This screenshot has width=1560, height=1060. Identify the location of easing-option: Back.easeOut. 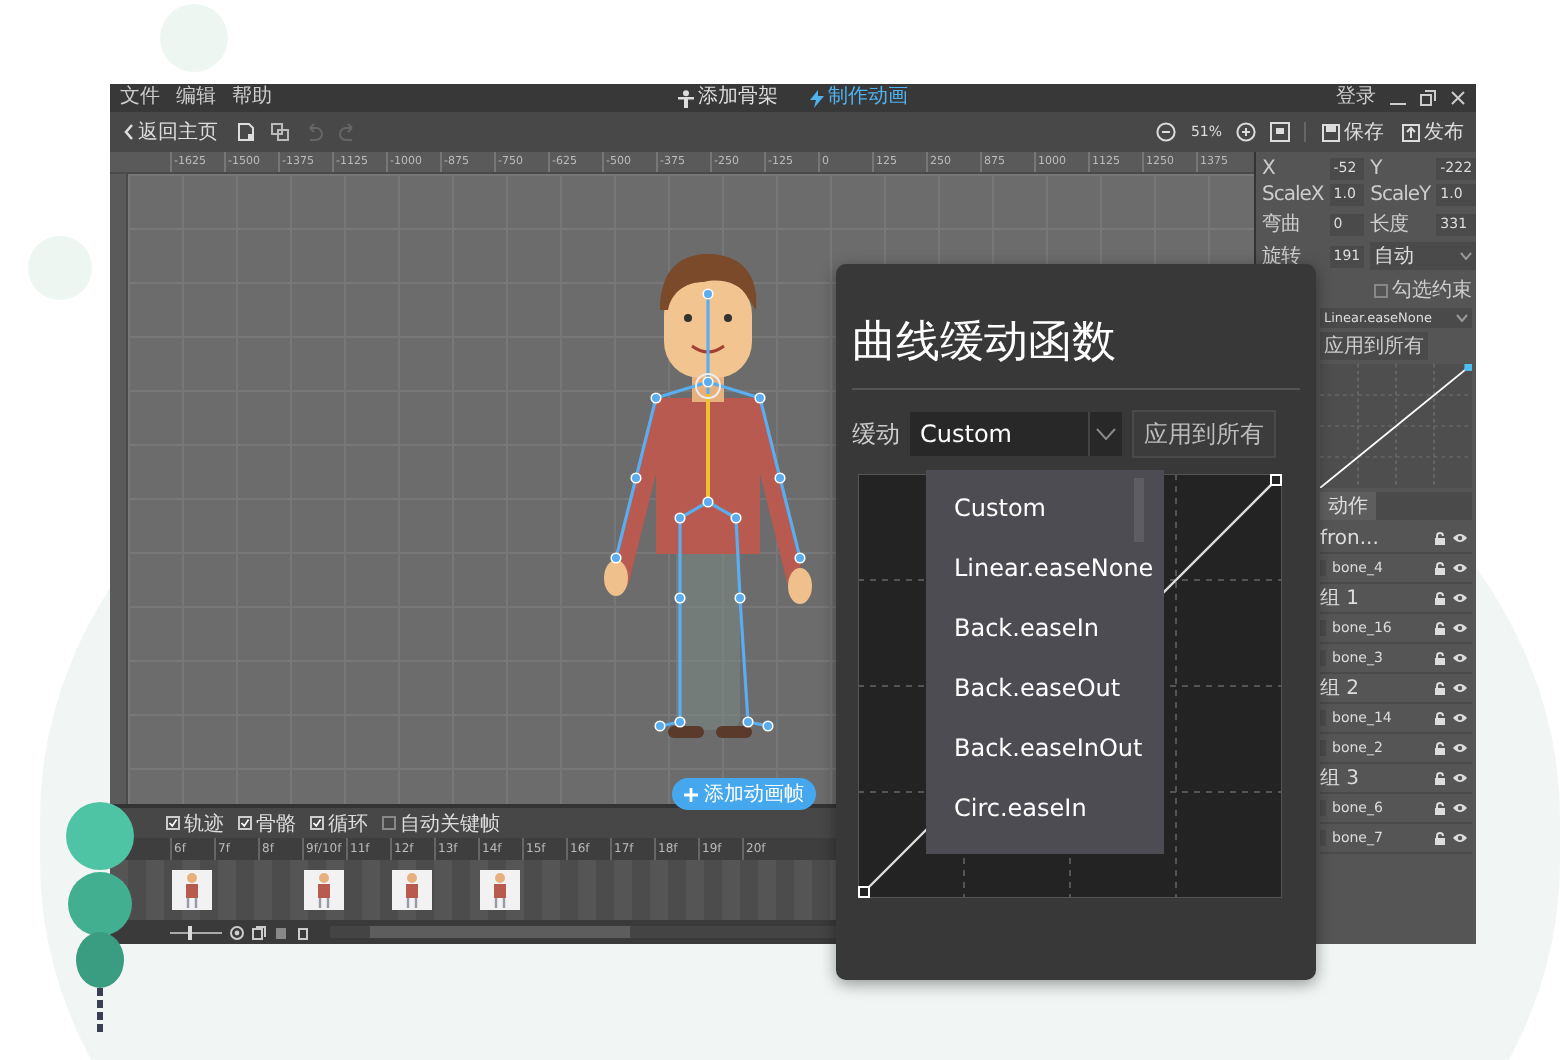
(1045, 688).